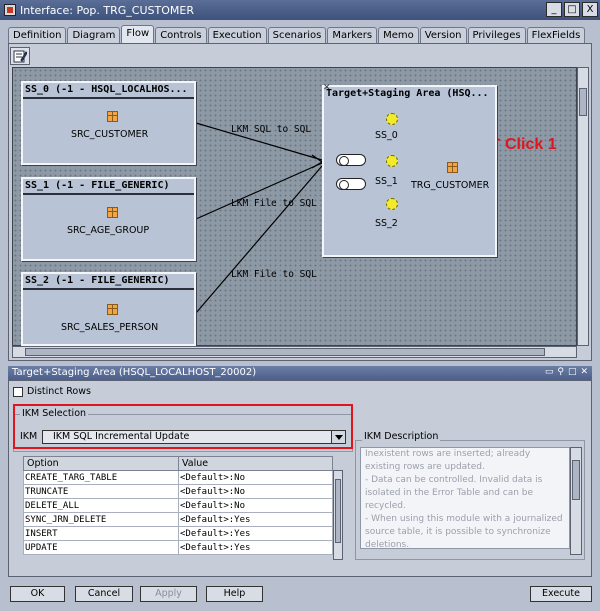  What do you see at coordinates (274, 274) in the screenshot?
I see `flow-label-ss2: LKM File to SQL` at bounding box center [274, 274].